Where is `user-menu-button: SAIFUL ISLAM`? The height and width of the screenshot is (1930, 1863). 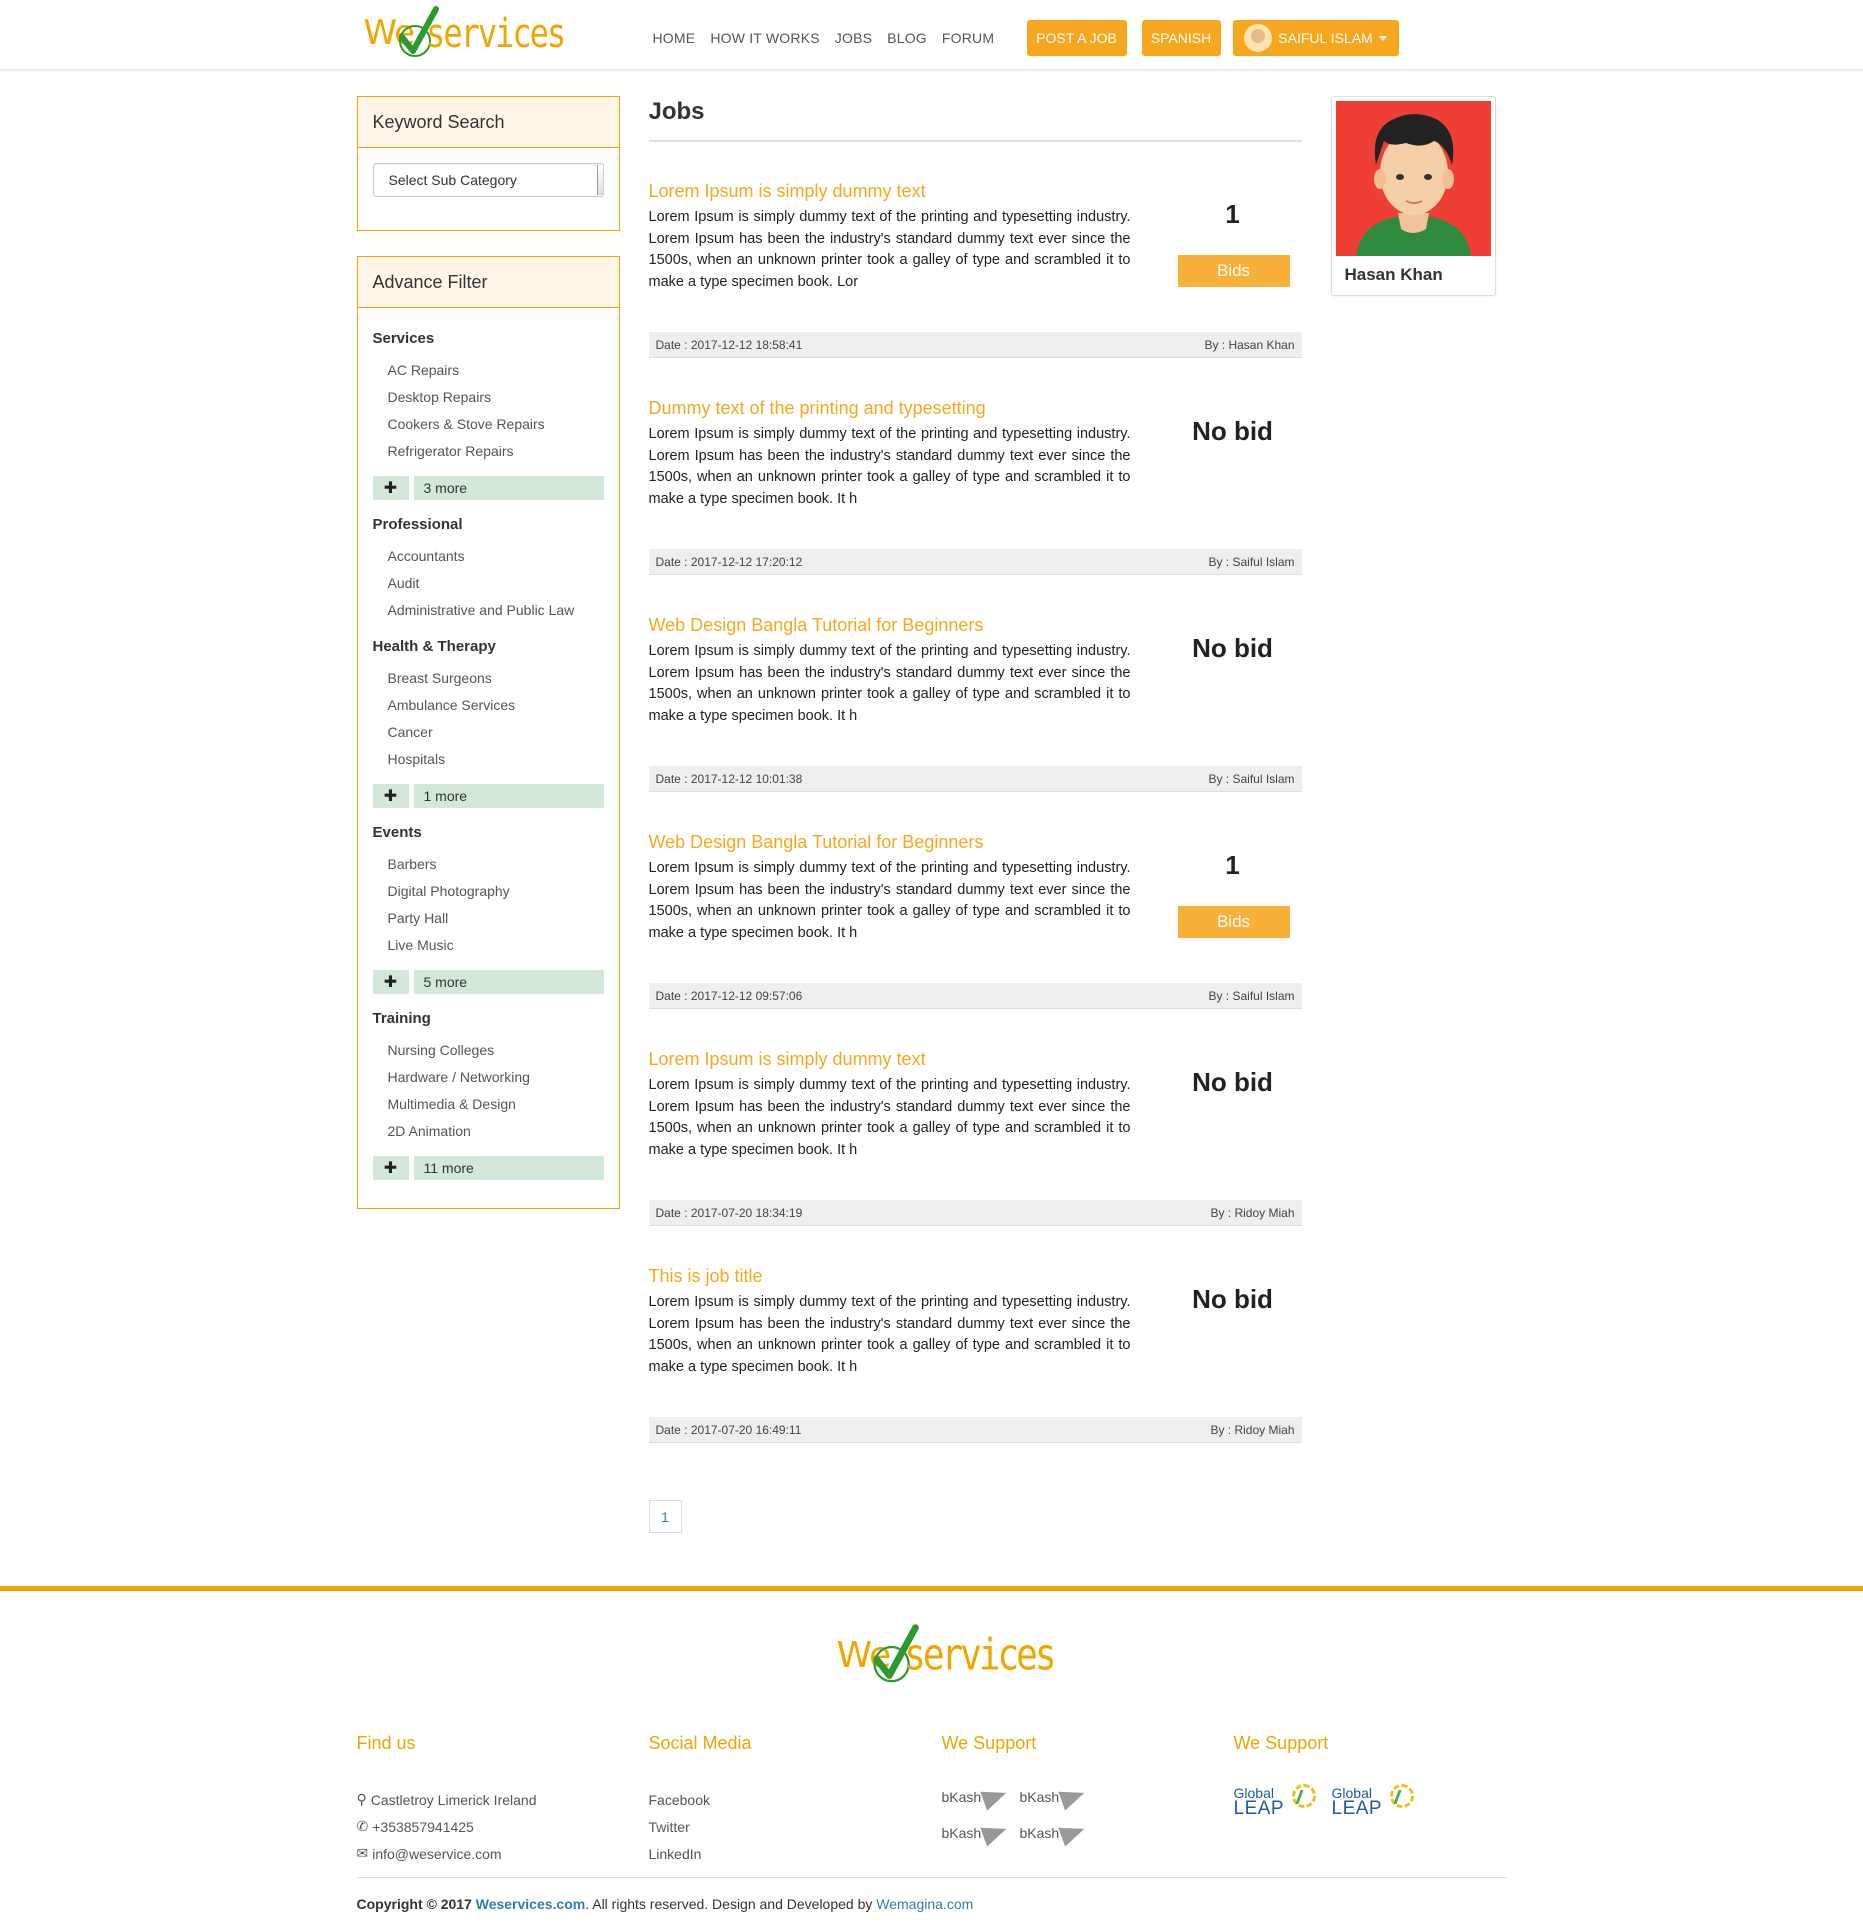 user-menu-button: SAIFUL ISLAM is located at coordinates (1315, 38).